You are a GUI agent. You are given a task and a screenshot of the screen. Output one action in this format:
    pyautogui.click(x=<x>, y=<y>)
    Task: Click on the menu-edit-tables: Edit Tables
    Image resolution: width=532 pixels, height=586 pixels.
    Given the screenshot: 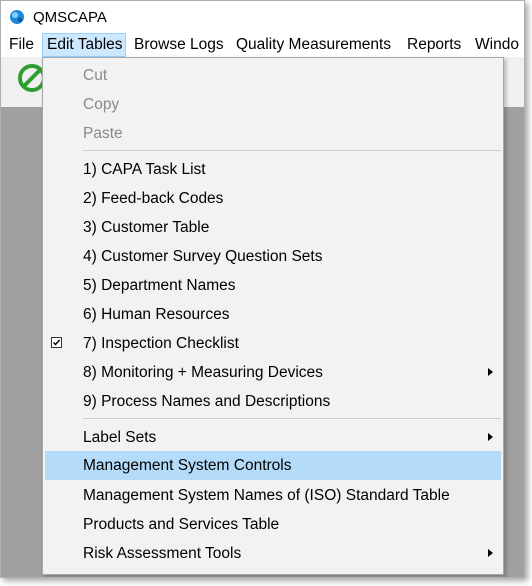 What is the action you would take?
    pyautogui.click(x=84, y=45)
    